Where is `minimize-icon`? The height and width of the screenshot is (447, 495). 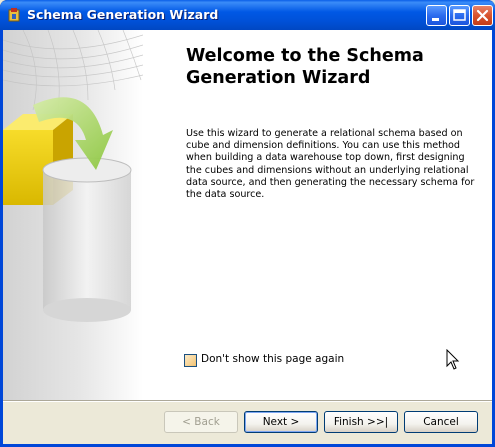
minimize-icon is located at coordinates (435, 19).